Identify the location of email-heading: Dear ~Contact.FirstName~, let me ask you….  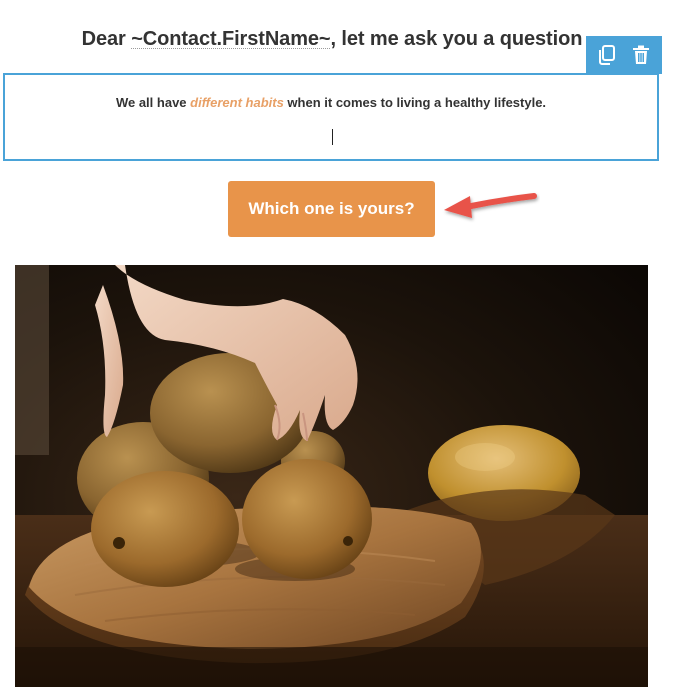
(332, 39).